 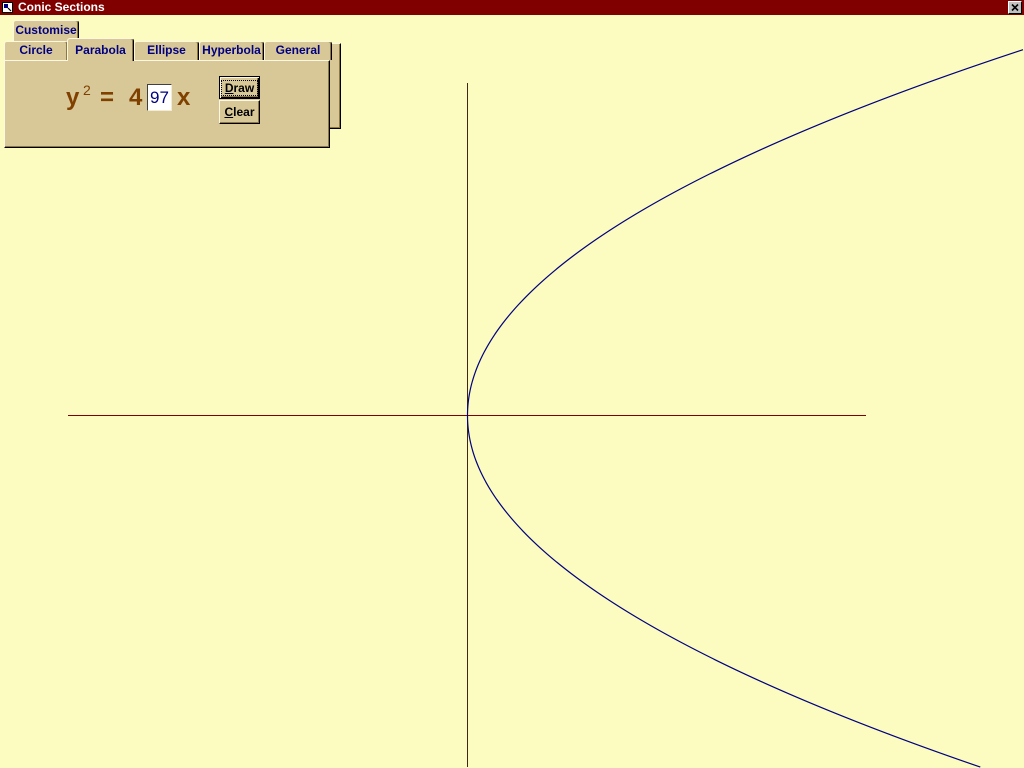 I want to click on tab-label-parabola: Parabola, so click(x=100, y=50).